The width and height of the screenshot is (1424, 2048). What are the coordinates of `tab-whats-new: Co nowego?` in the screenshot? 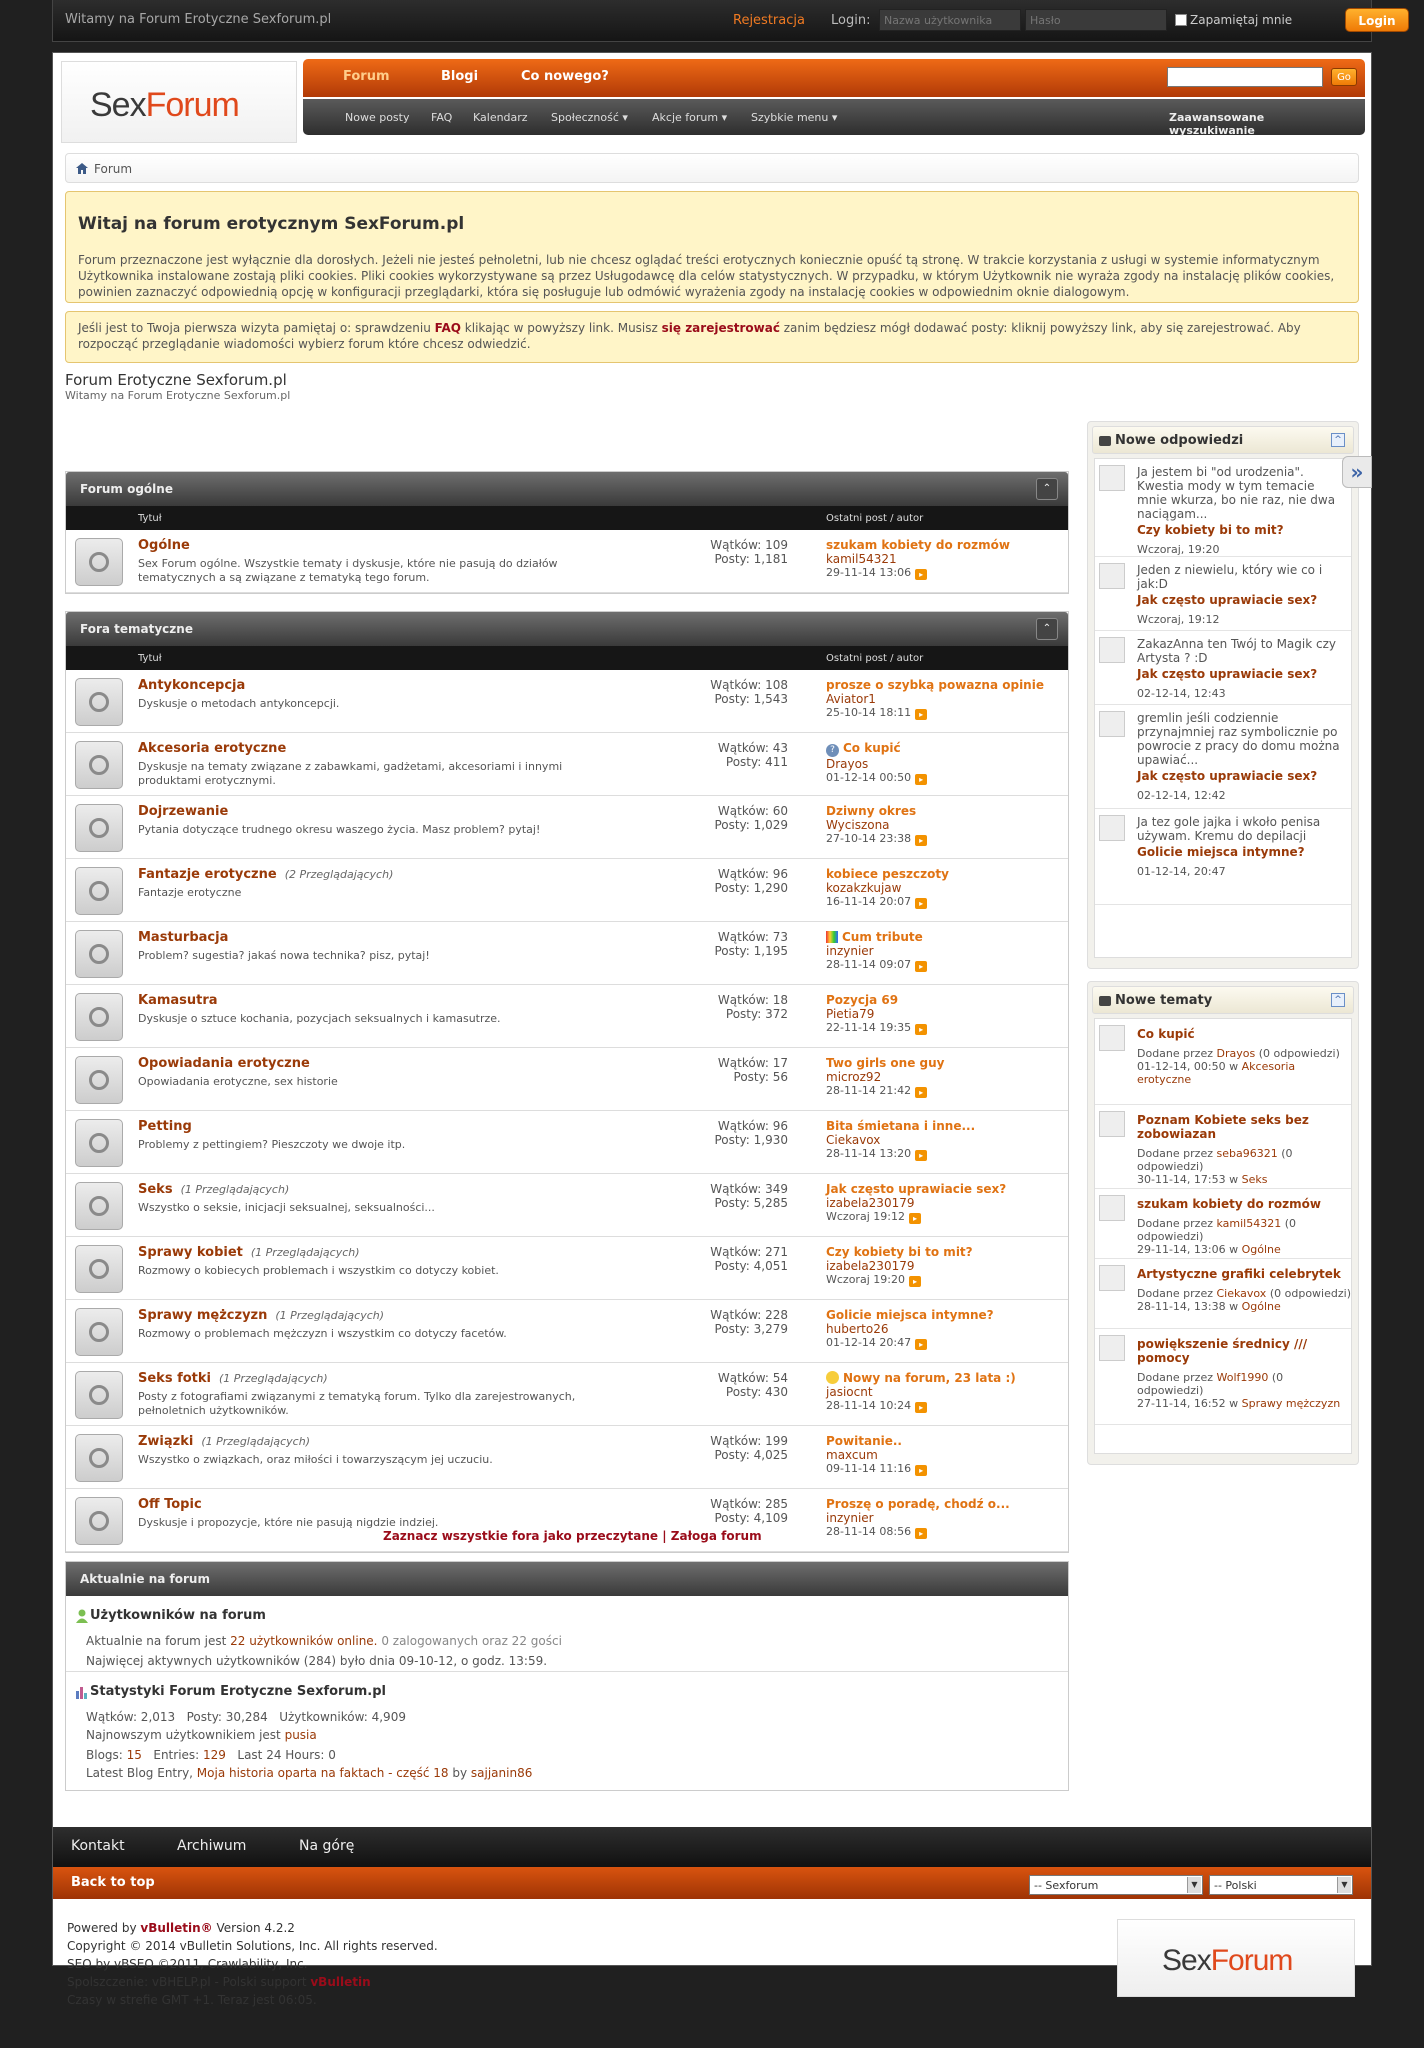 It's located at (565, 76).